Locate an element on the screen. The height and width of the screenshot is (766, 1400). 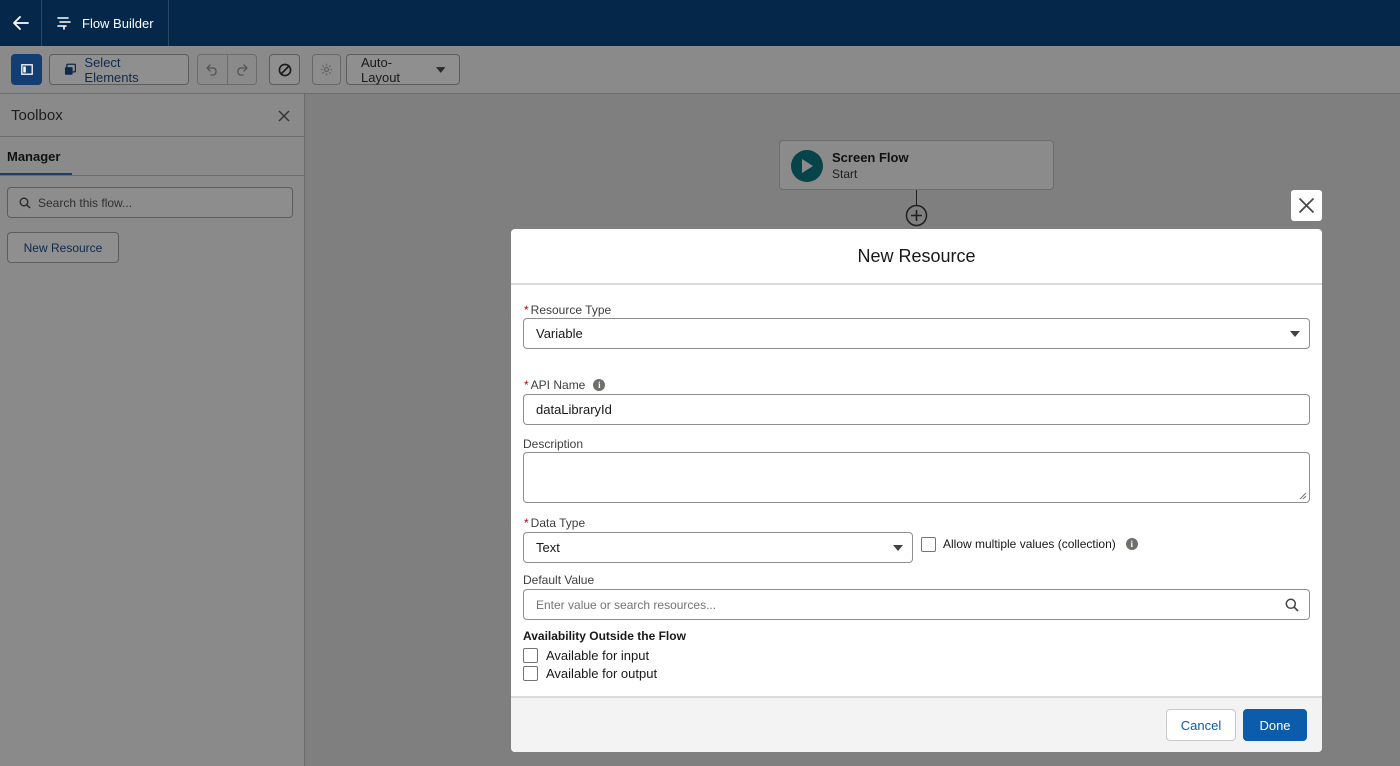
start-node-title: Screen Flow is located at coordinates (870, 157).